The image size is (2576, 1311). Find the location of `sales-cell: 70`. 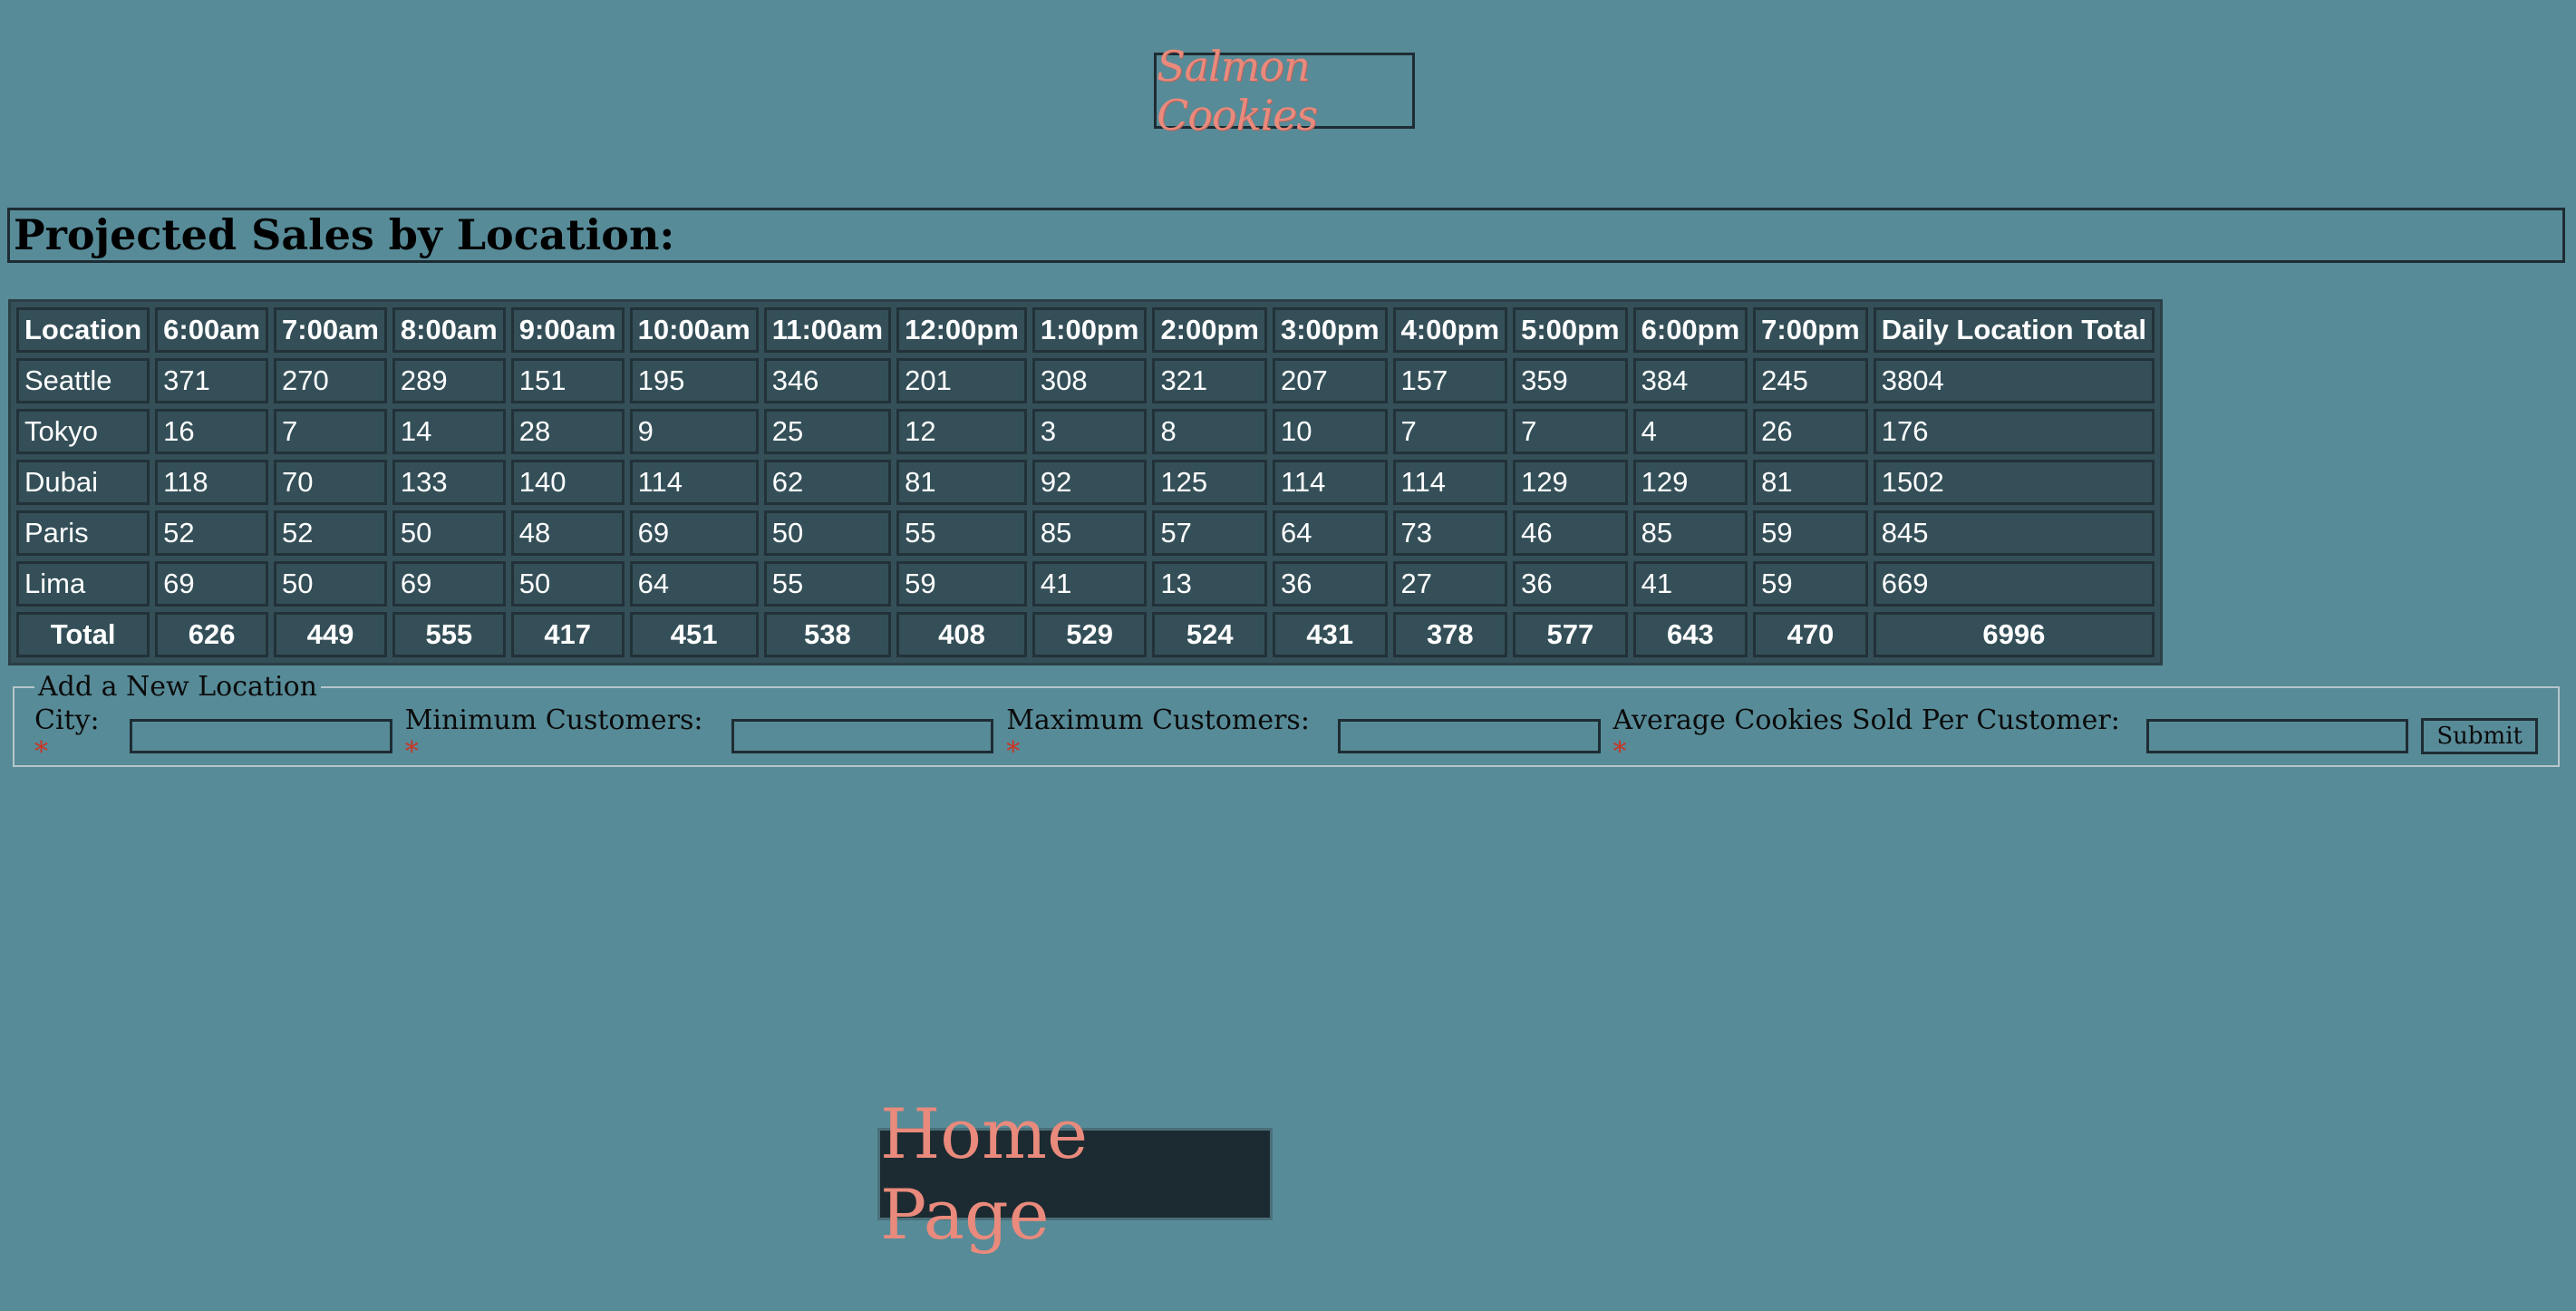

sales-cell: 70 is located at coordinates (330, 482).